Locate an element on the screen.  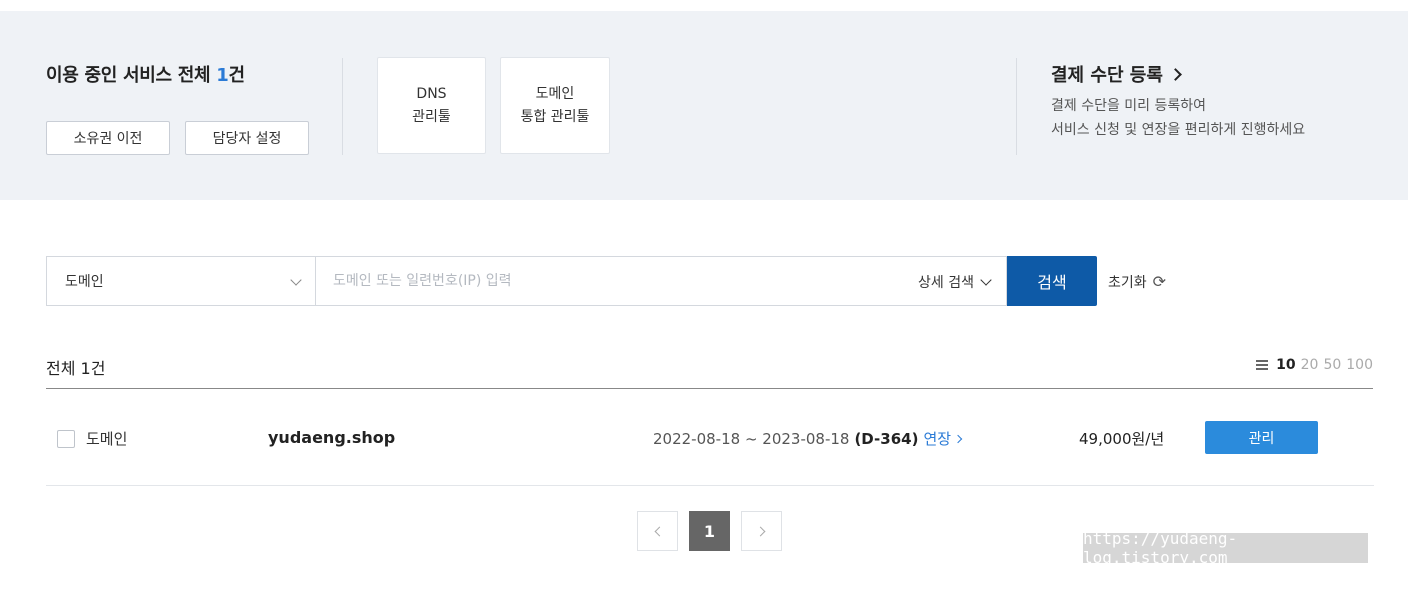
page-size-selector: 10 20 50 100 is located at coordinates (1314, 365).